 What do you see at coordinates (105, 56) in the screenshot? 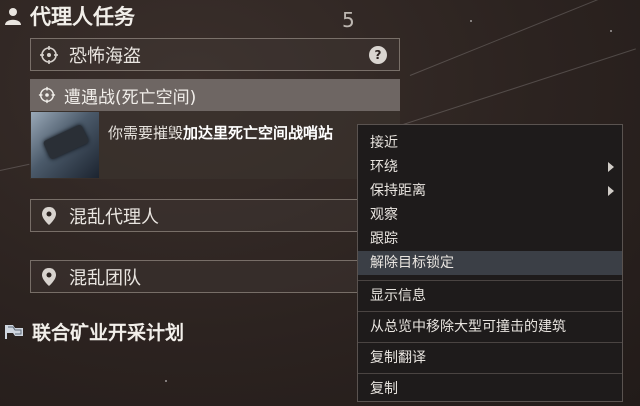
I see `mission-item-label: 恐怖海盗` at bounding box center [105, 56].